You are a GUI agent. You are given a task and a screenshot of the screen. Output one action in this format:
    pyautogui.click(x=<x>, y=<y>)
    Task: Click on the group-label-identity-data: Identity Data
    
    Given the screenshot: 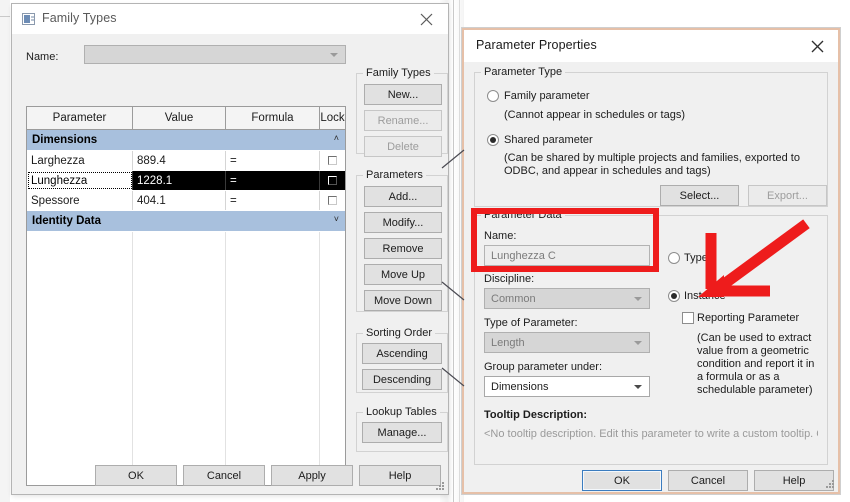 What is the action you would take?
    pyautogui.click(x=67, y=221)
    